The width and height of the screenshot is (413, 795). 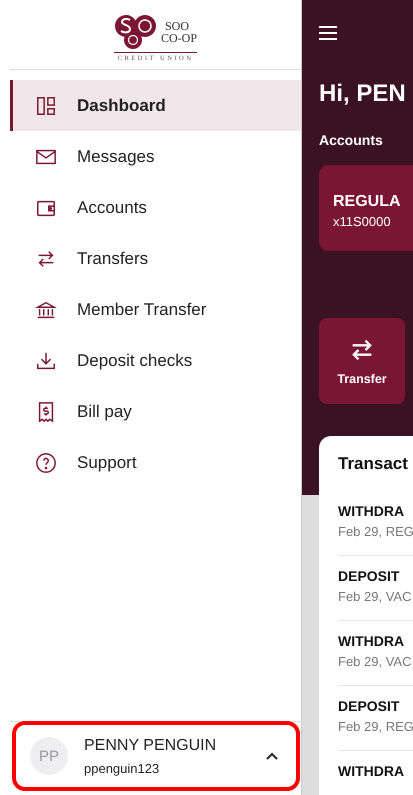 I want to click on nav-item: Member Transfer, so click(x=155, y=309).